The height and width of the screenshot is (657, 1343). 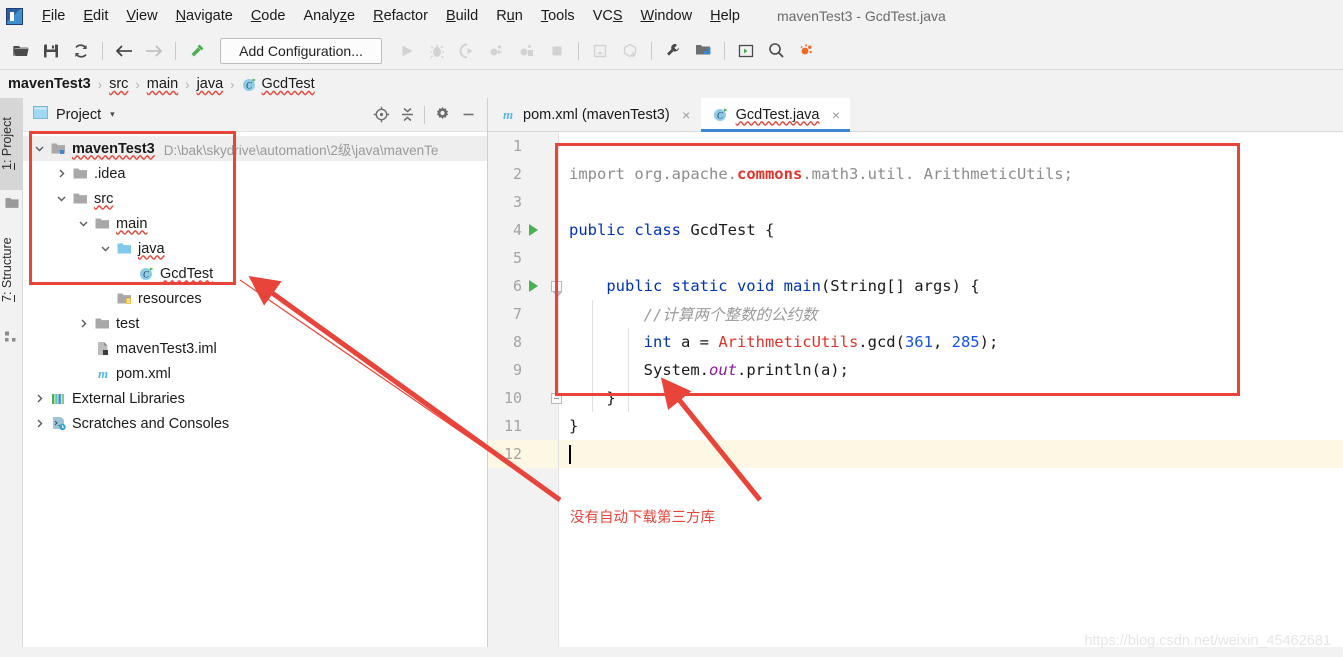 I want to click on terminal-icon, so click(x=746, y=51).